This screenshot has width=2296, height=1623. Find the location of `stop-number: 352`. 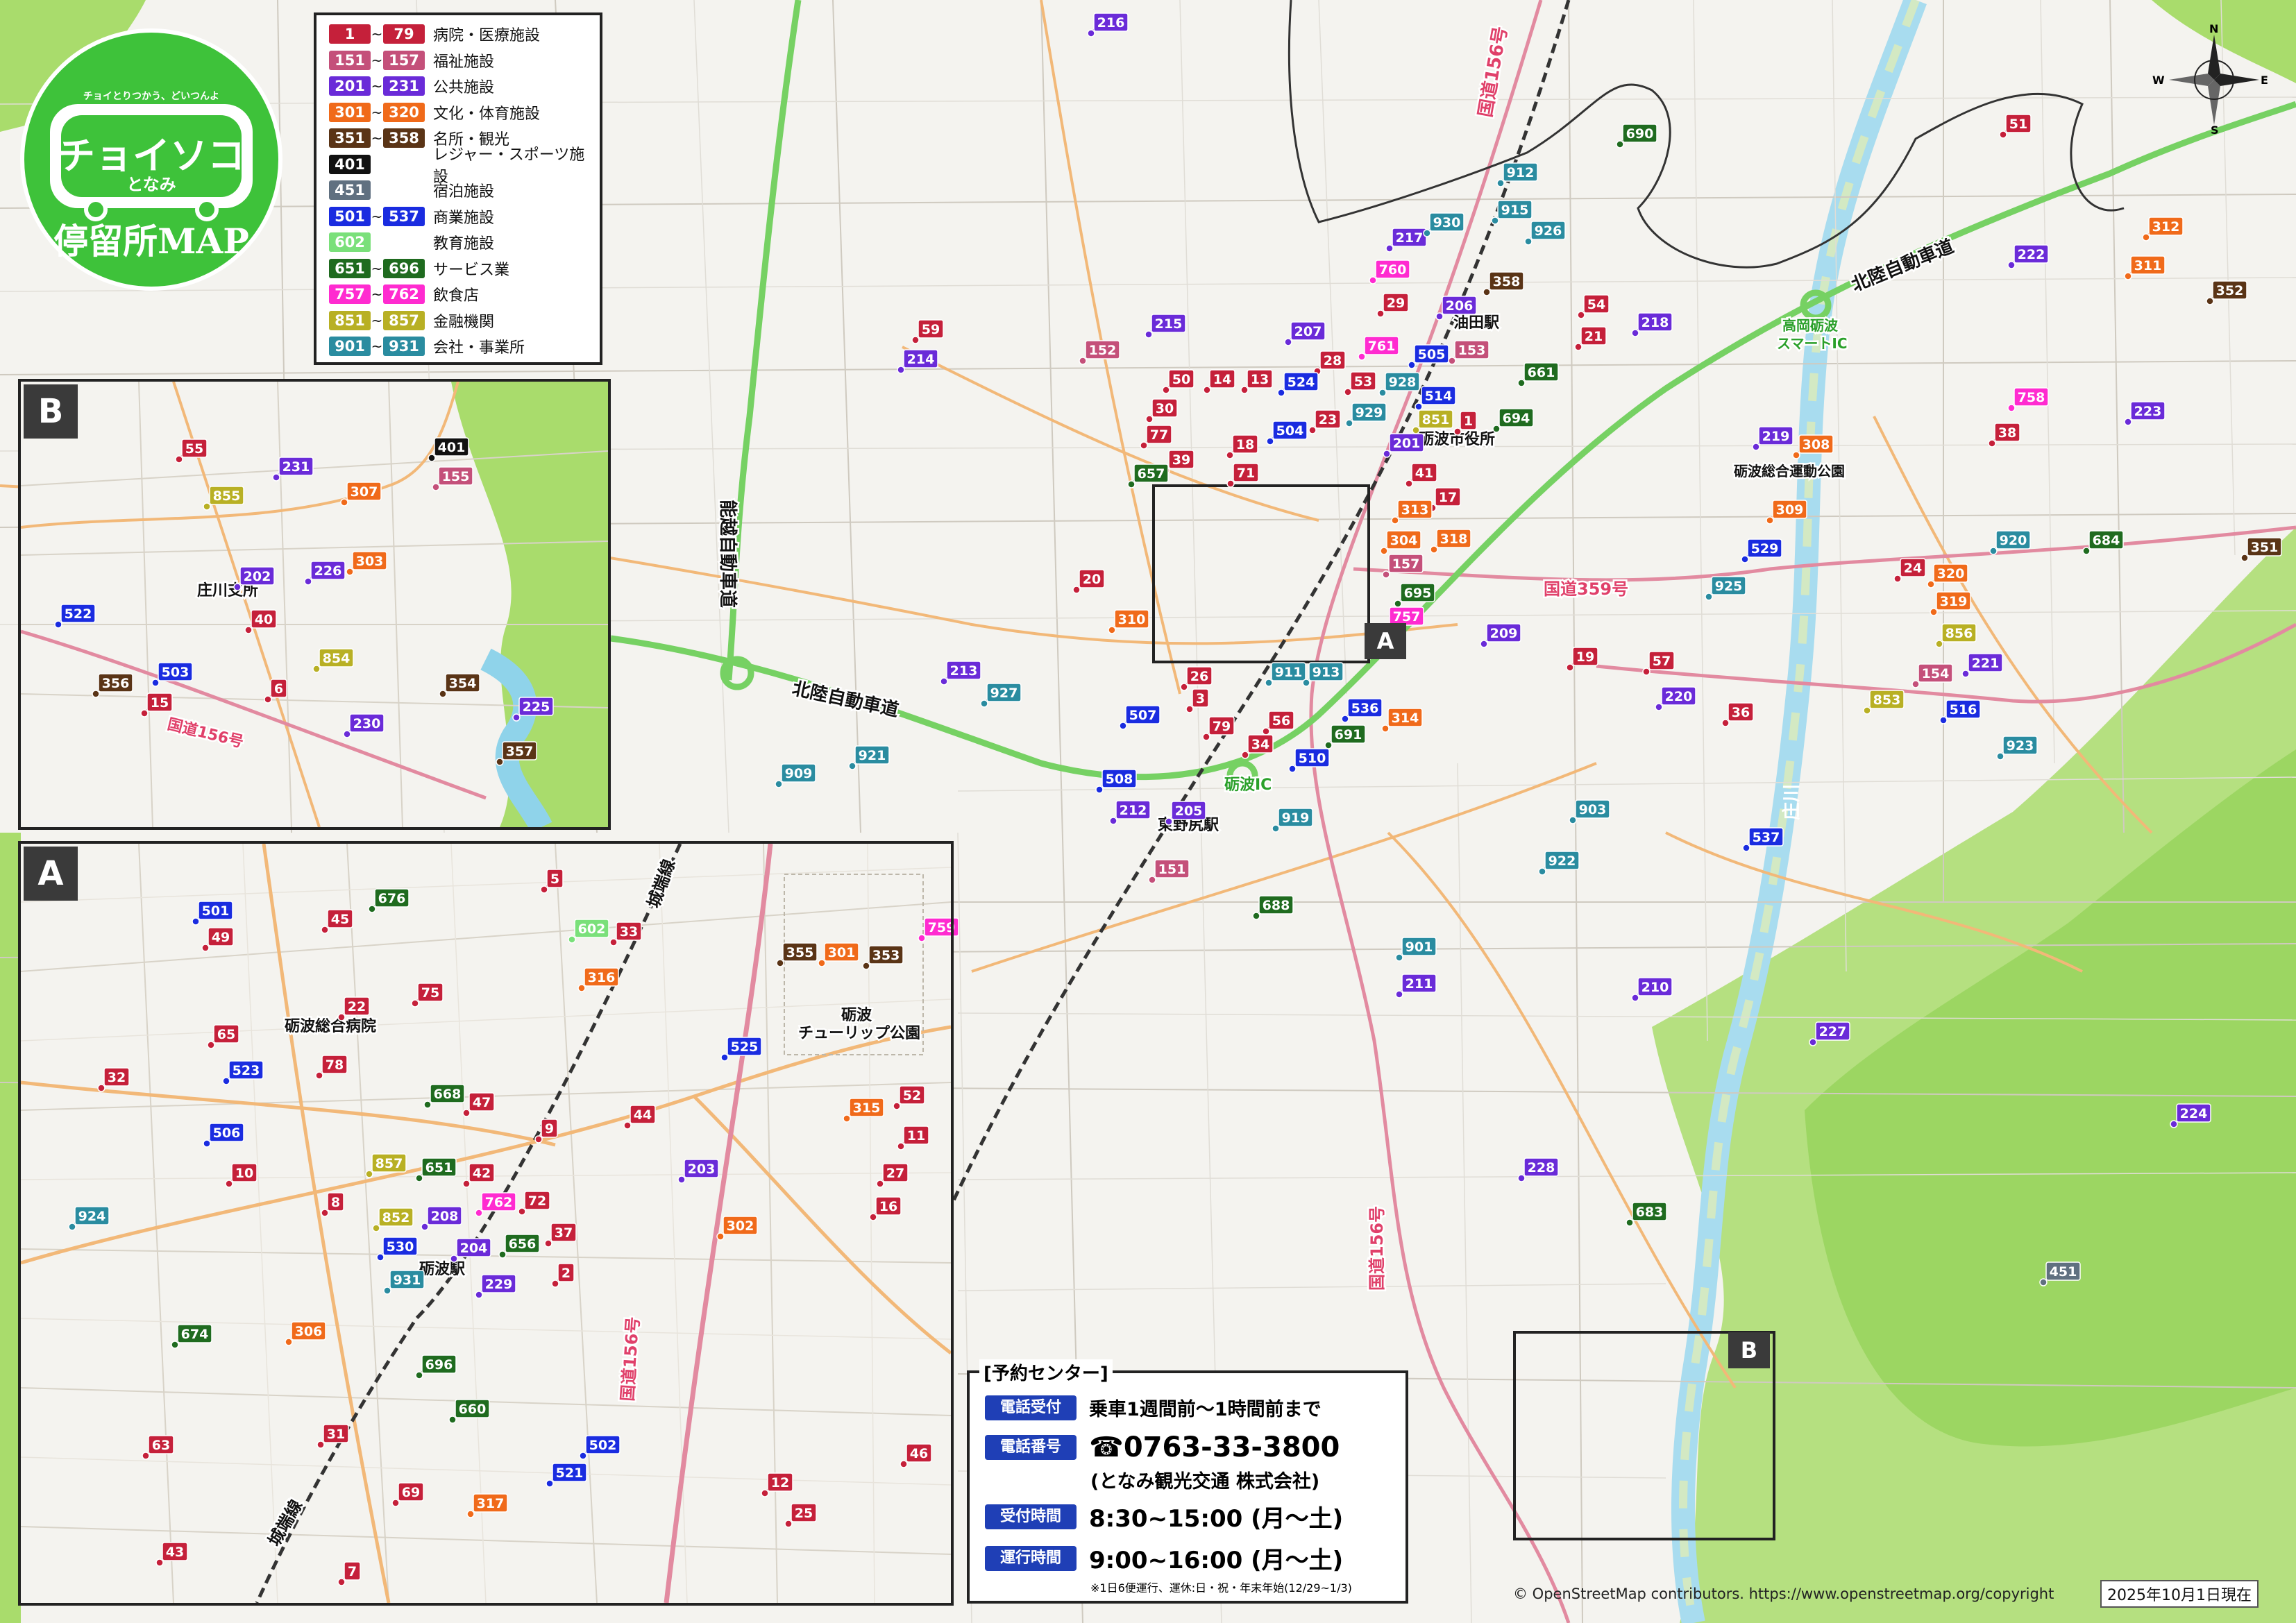

stop-number: 352 is located at coordinates (2230, 290).